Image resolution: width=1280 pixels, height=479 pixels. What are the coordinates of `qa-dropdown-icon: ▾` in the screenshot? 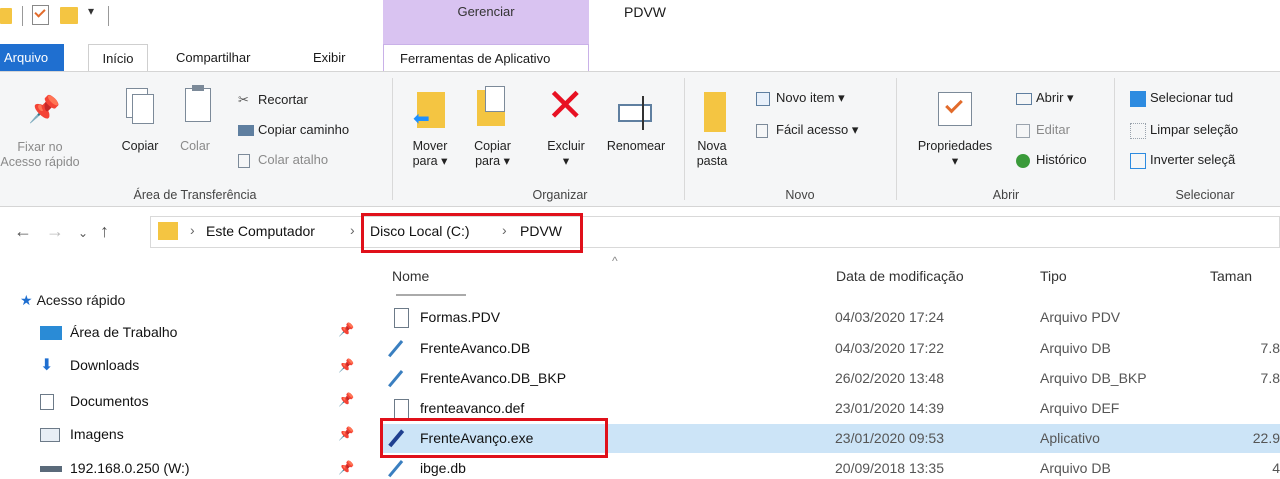 It's located at (91, 11).